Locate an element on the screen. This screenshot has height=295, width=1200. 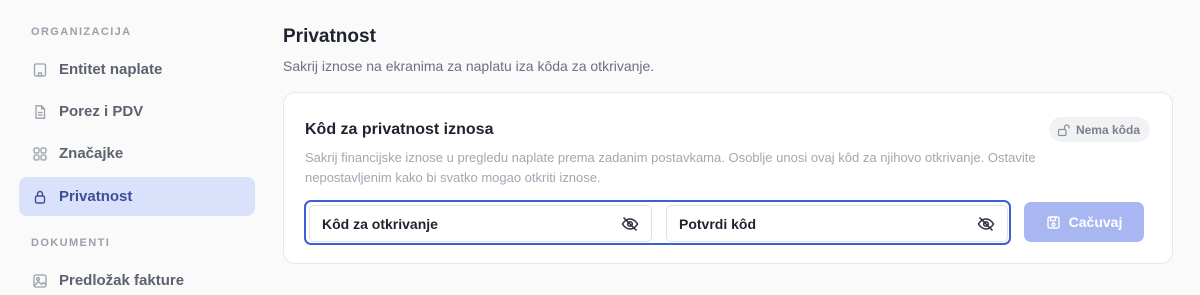
sidebar-item-label: Porez i PDV is located at coordinates (101, 111).